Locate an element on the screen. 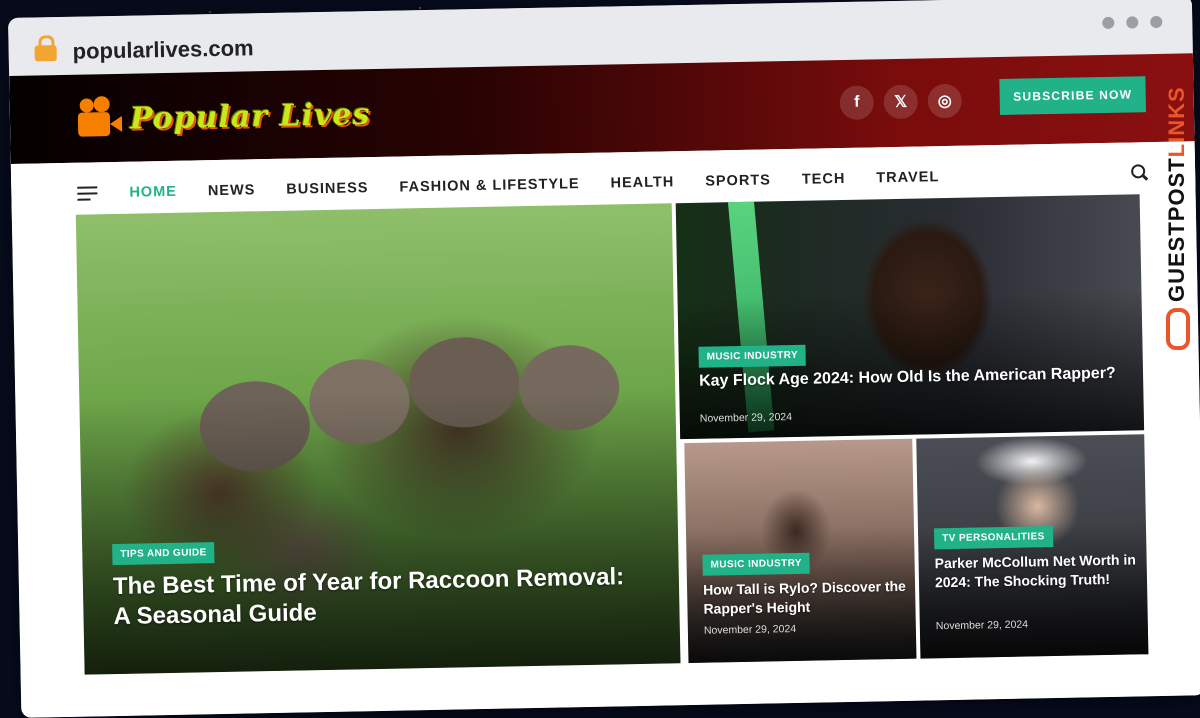  link-icon is located at coordinates (1178, 329).